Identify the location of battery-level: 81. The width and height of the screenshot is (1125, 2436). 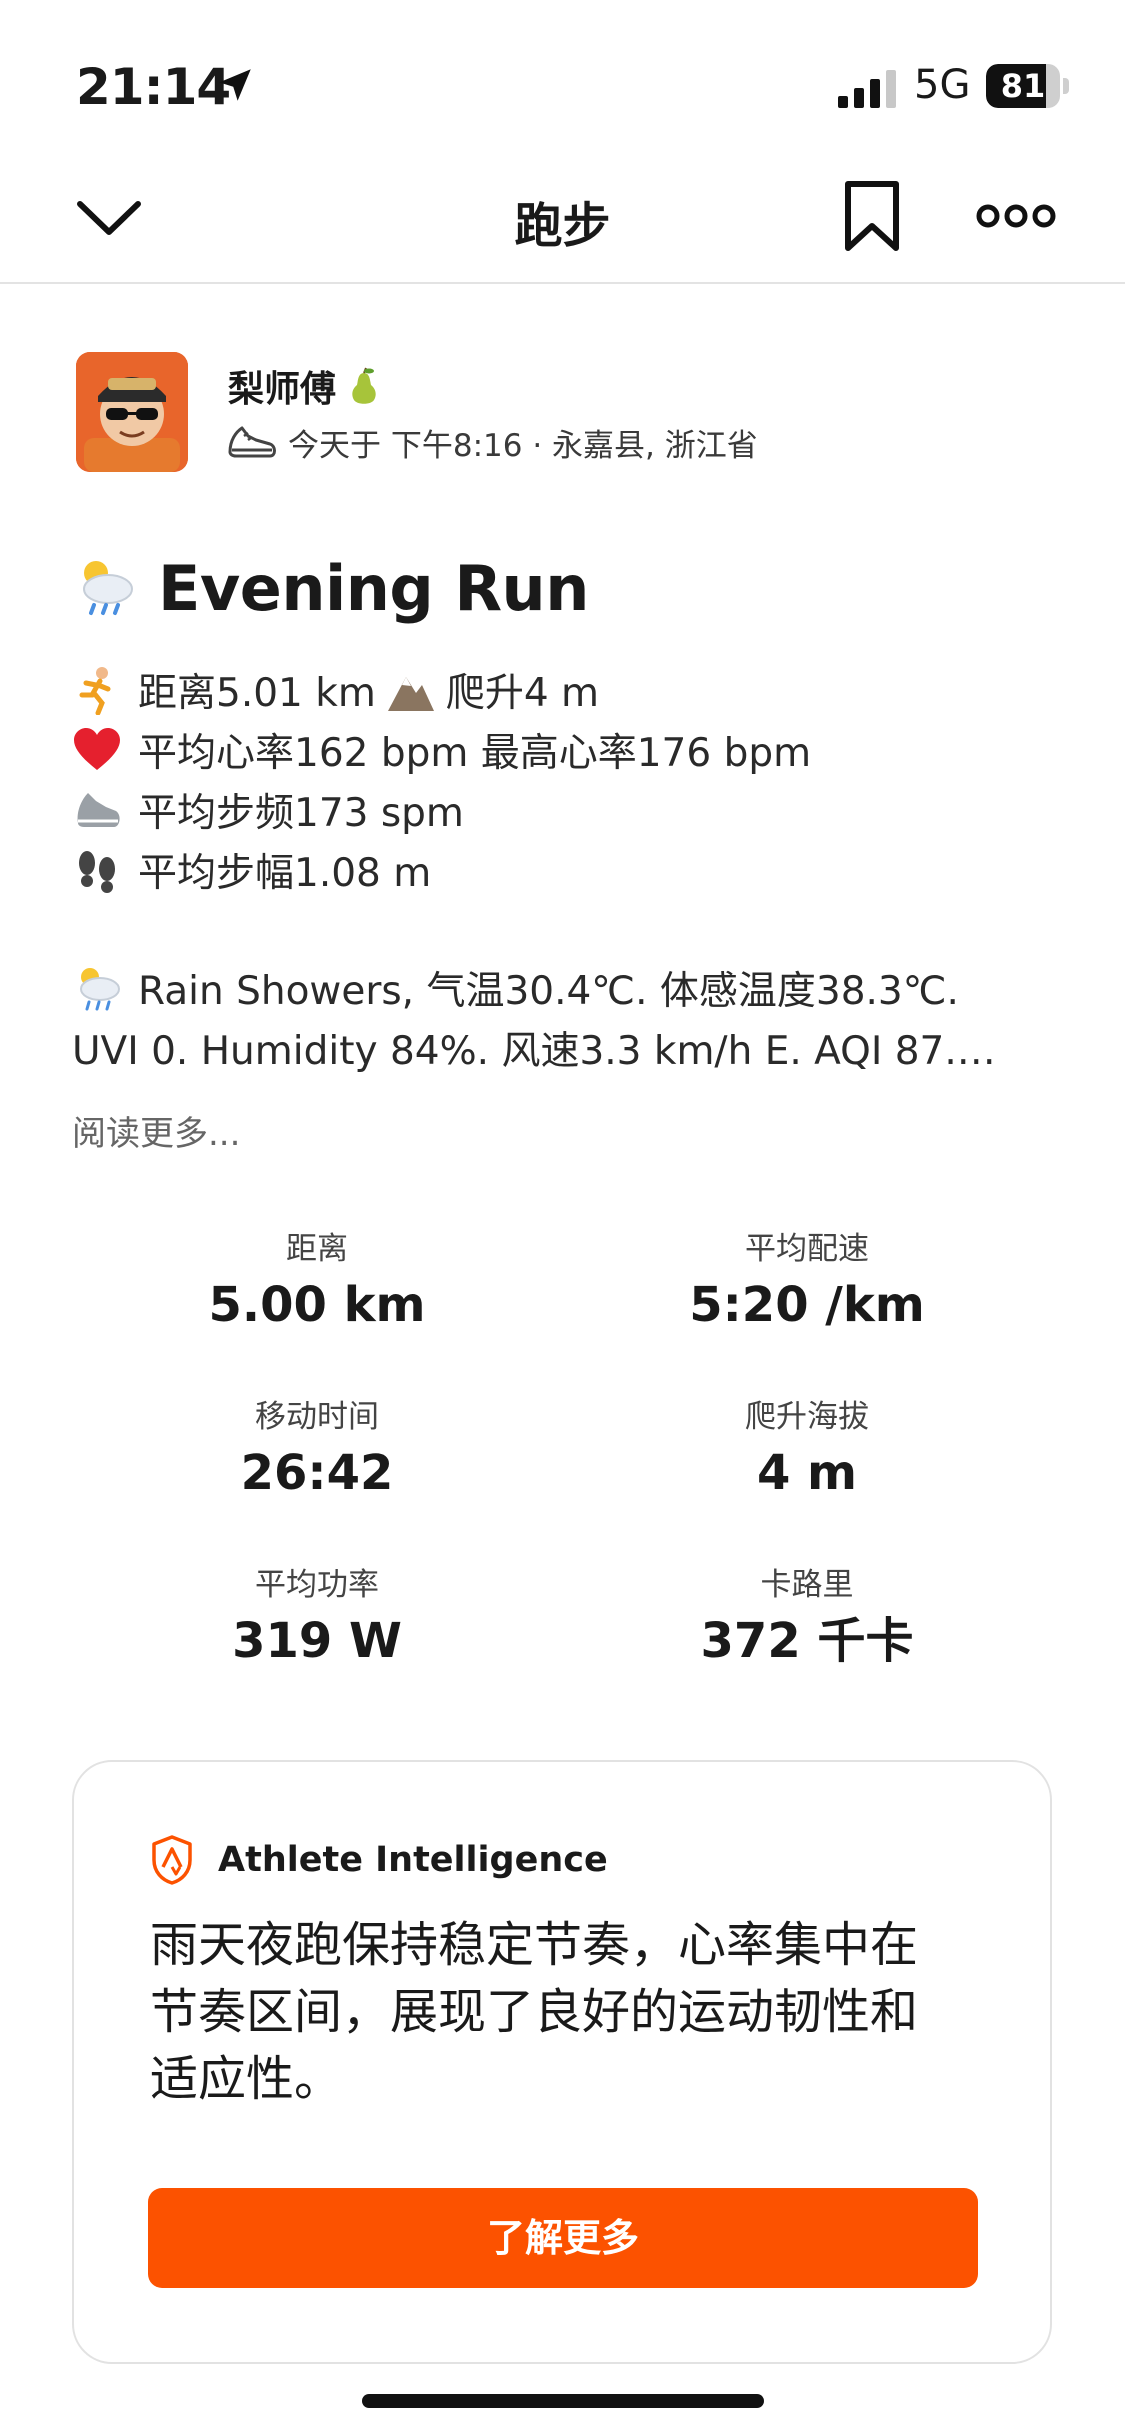
(1023, 86).